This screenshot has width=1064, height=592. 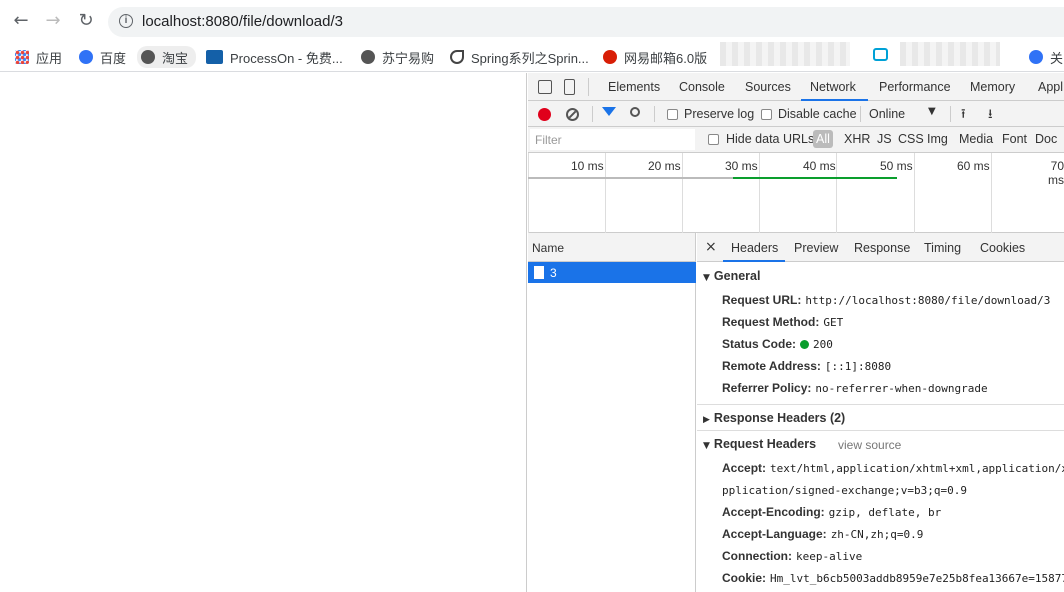 What do you see at coordinates (1046, 57) in the screenshot?
I see `bookmark-more: 关` at bounding box center [1046, 57].